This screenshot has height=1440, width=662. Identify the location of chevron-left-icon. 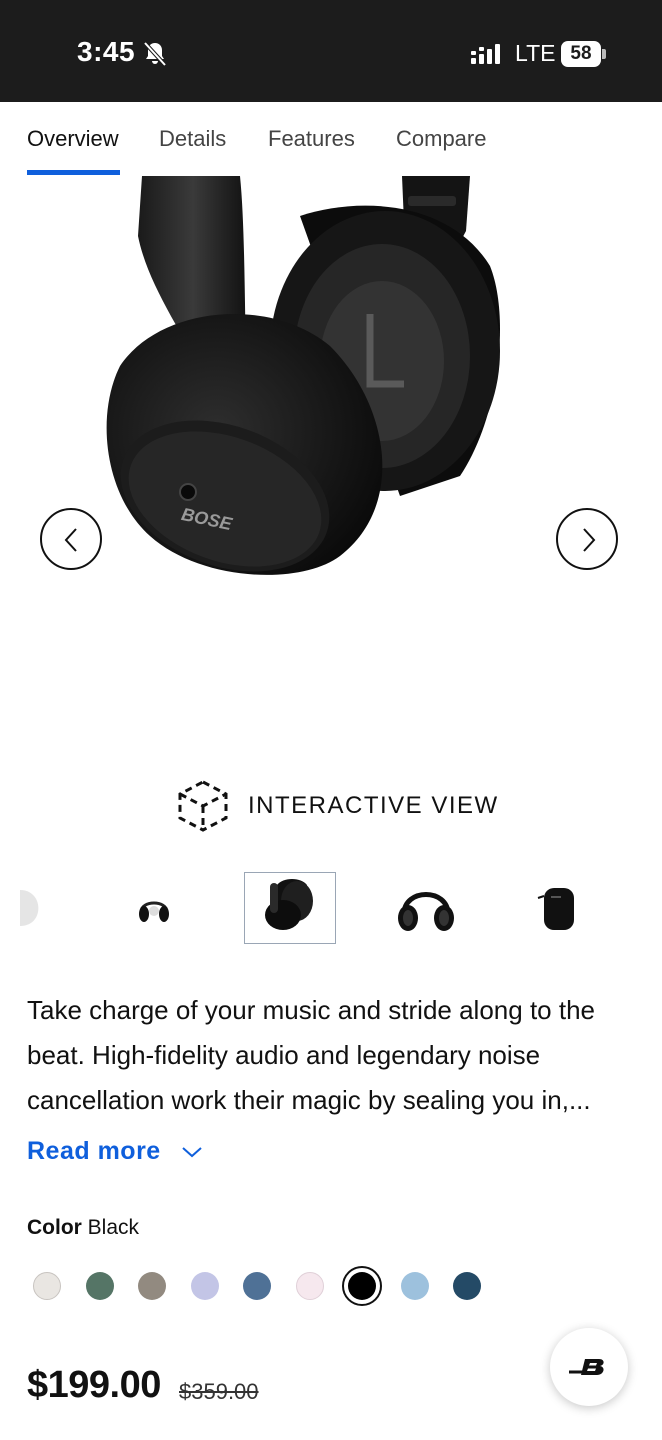
(70, 540).